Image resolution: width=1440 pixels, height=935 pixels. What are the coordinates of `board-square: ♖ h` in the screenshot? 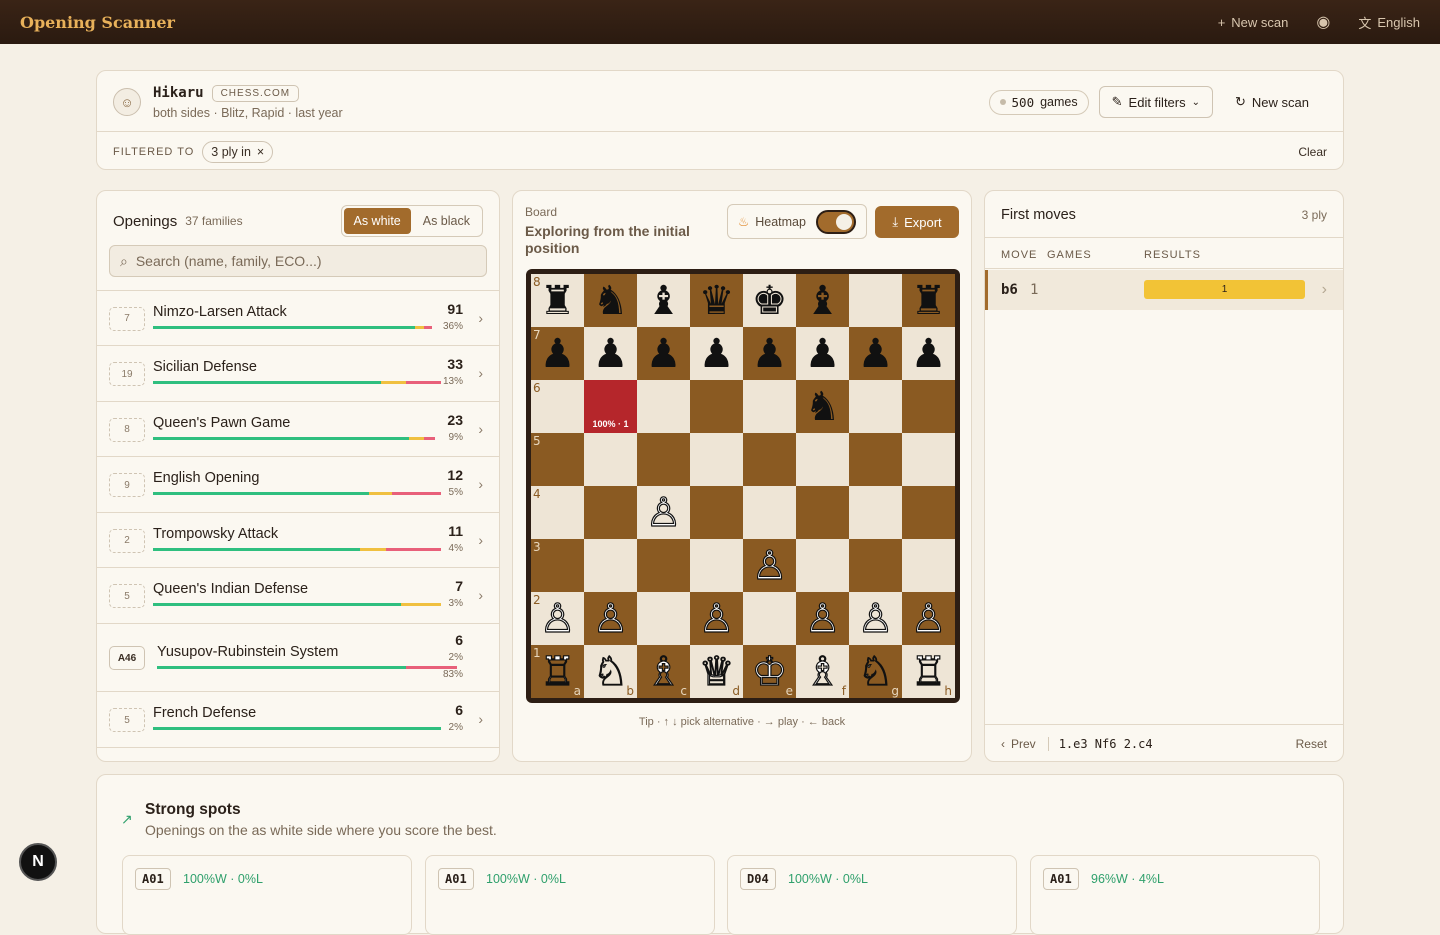 It's located at (928, 671).